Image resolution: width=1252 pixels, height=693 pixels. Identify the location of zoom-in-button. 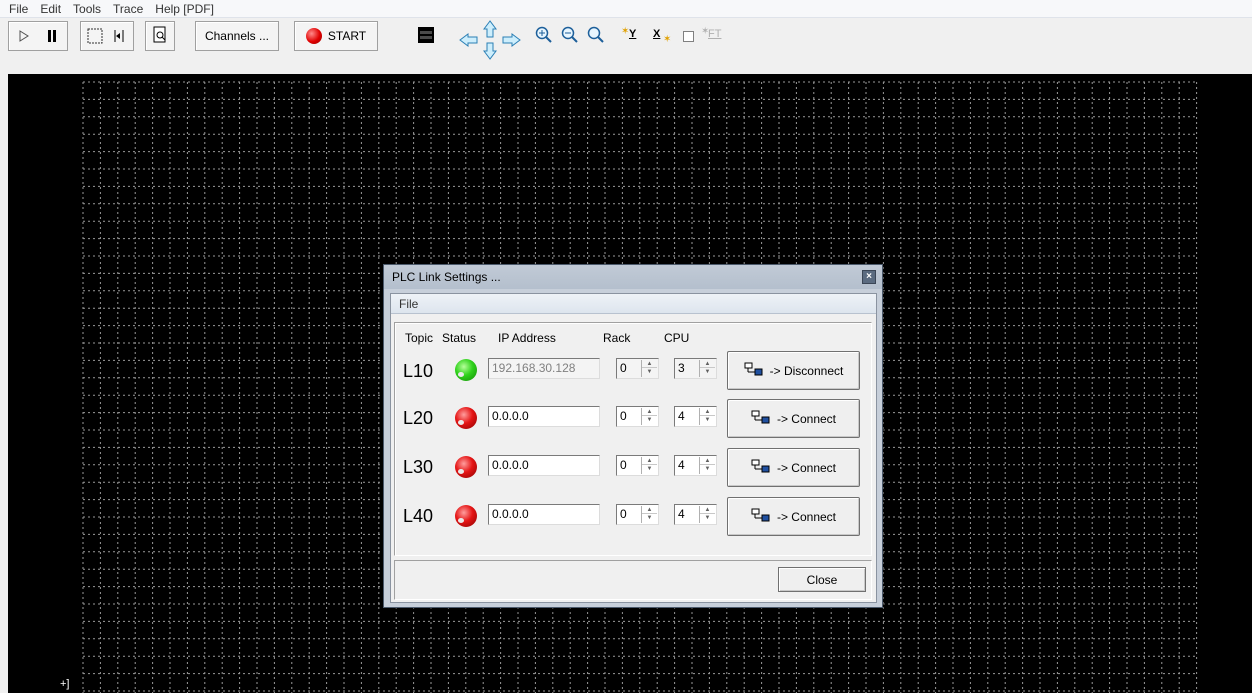
(544, 36).